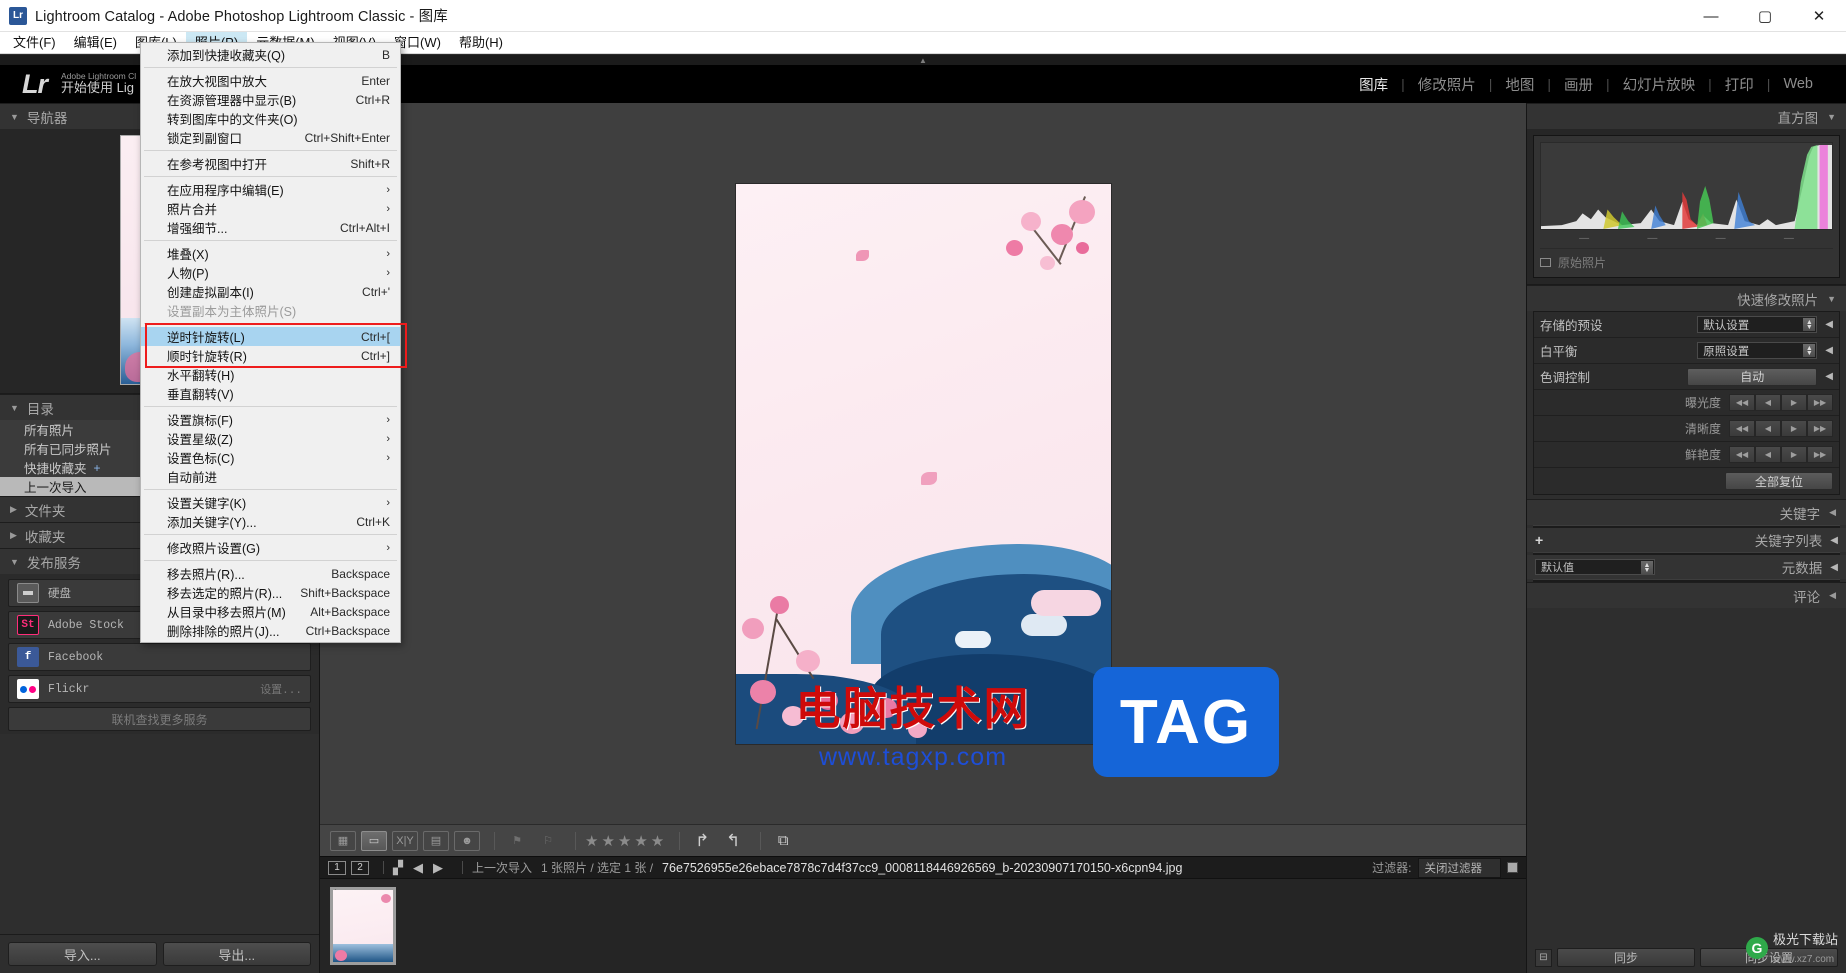 The image size is (1846, 973). What do you see at coordinates (398, 868) in the screenshot?
I see `grid-view-icon: ▞` at bounding box center [398, 868].